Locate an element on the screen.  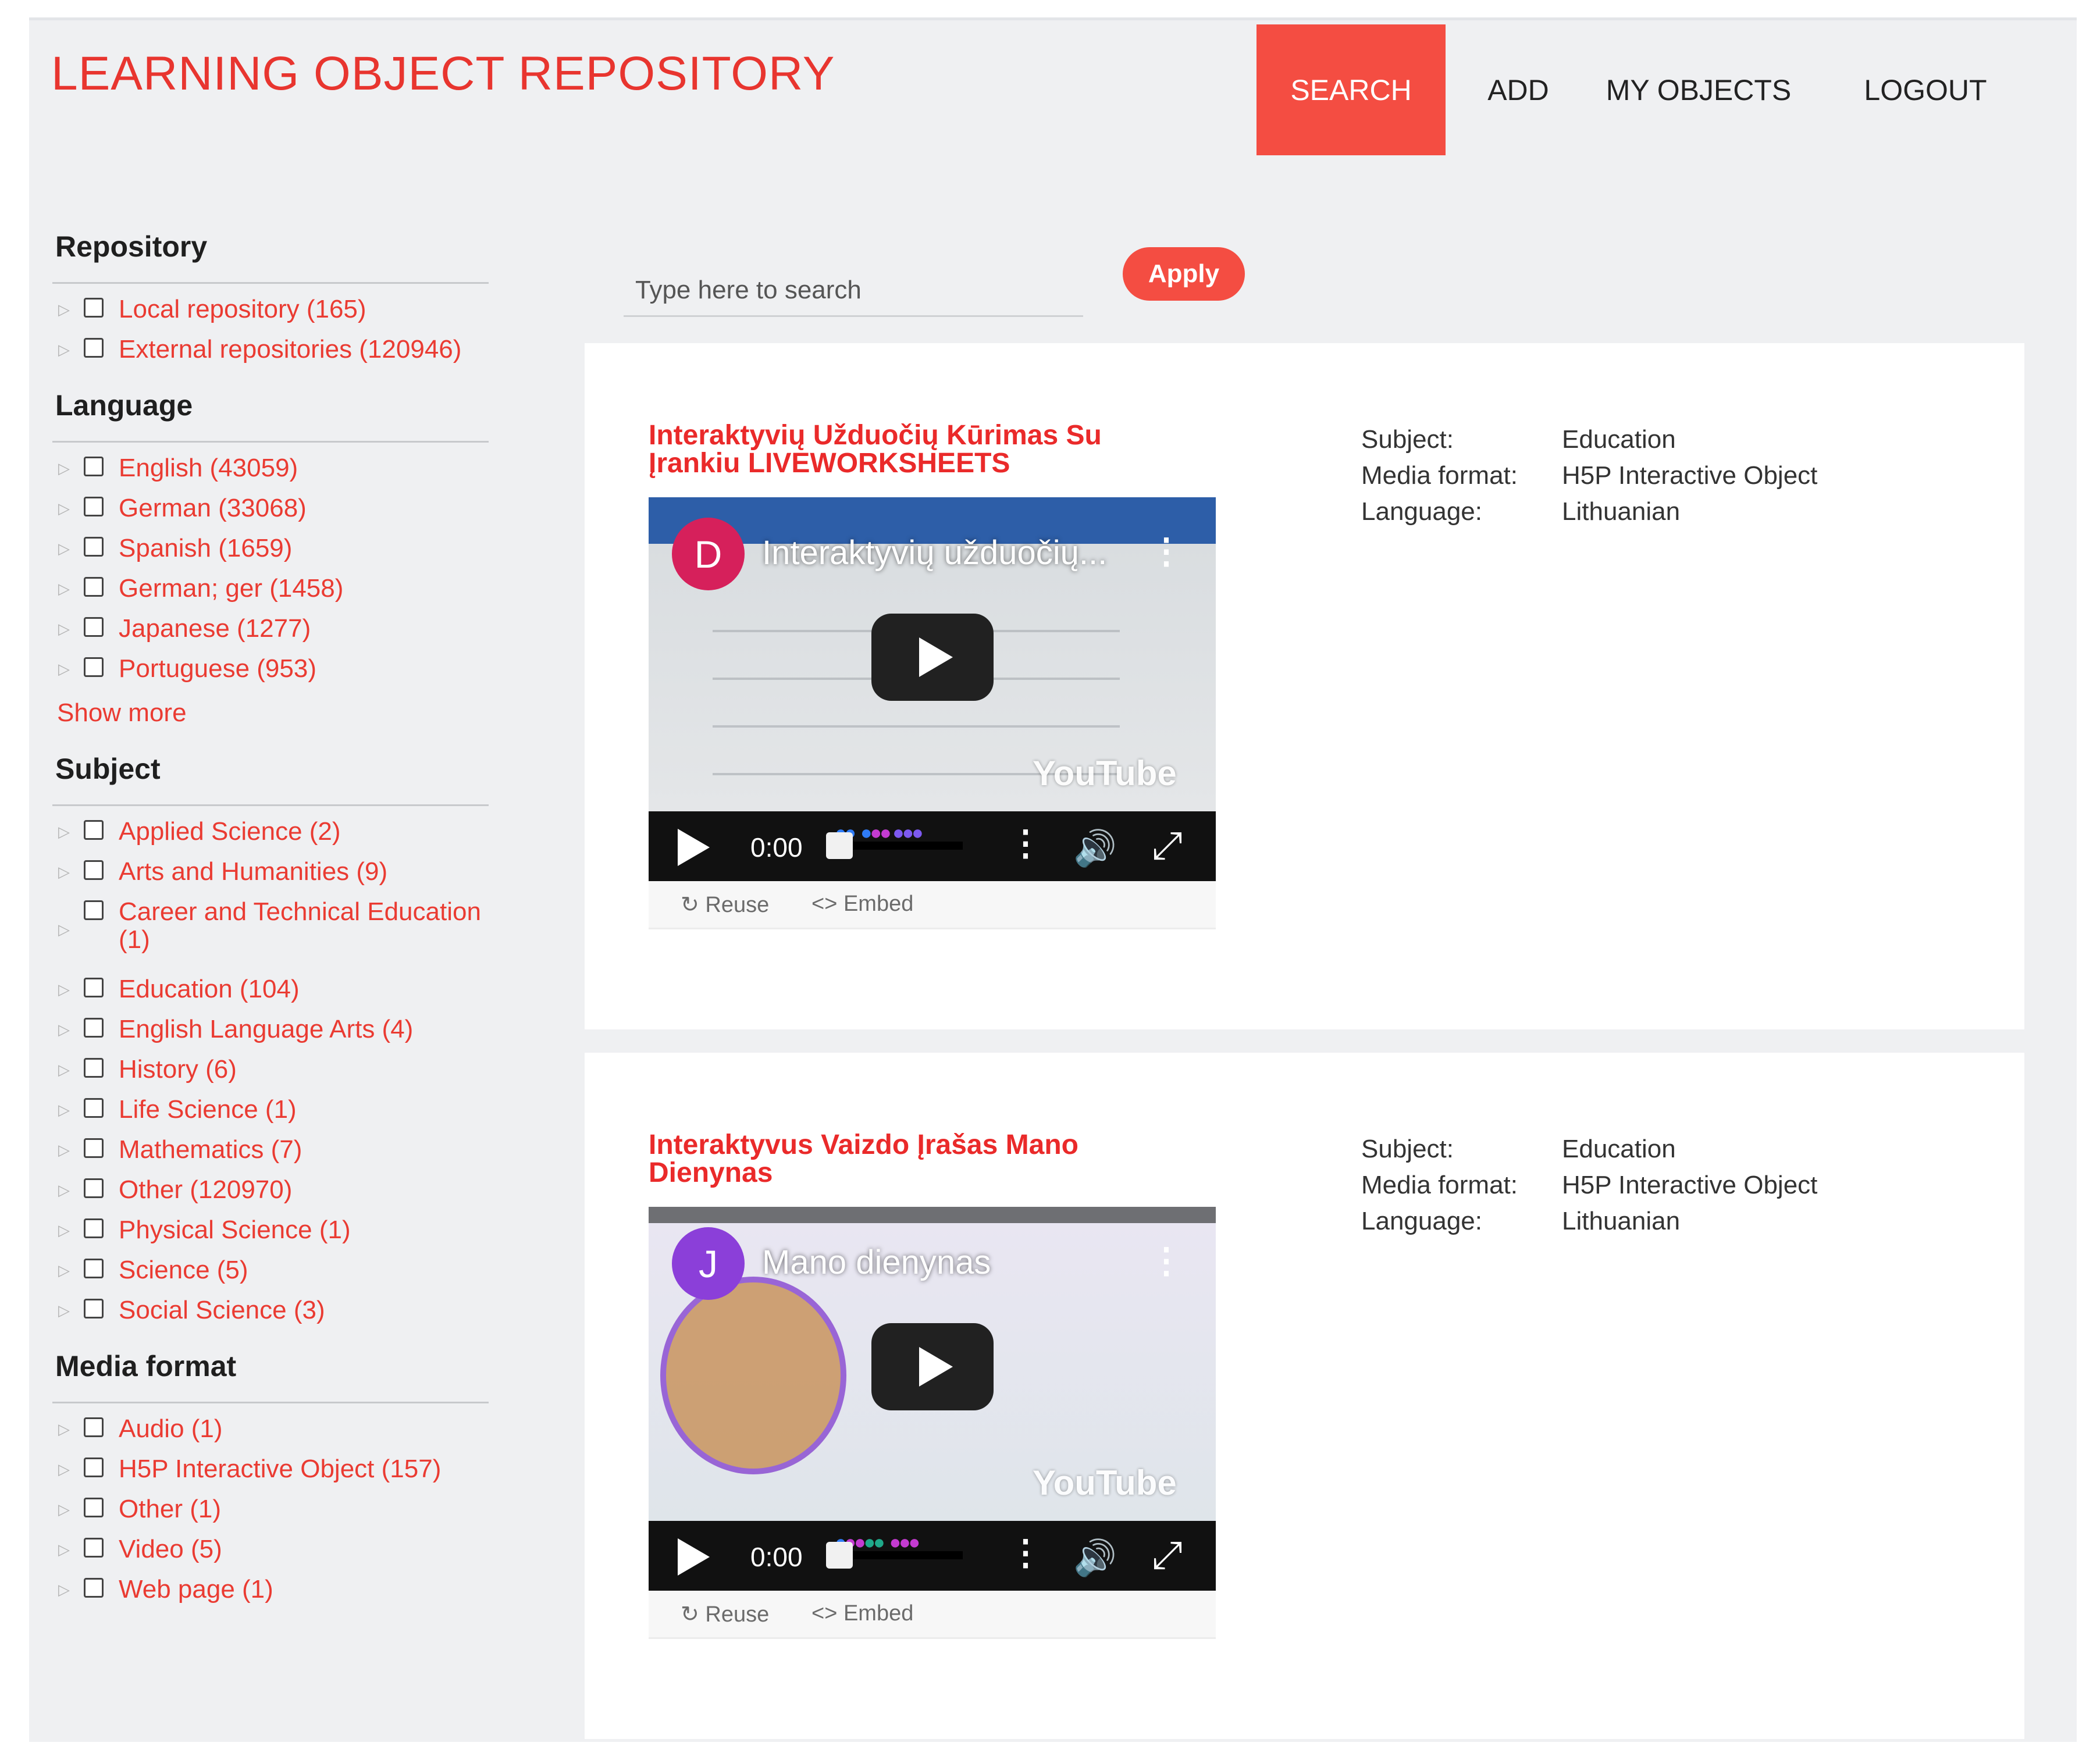
filter-item: ▷ Life Science (1) is located at coordinates (285, 1115).